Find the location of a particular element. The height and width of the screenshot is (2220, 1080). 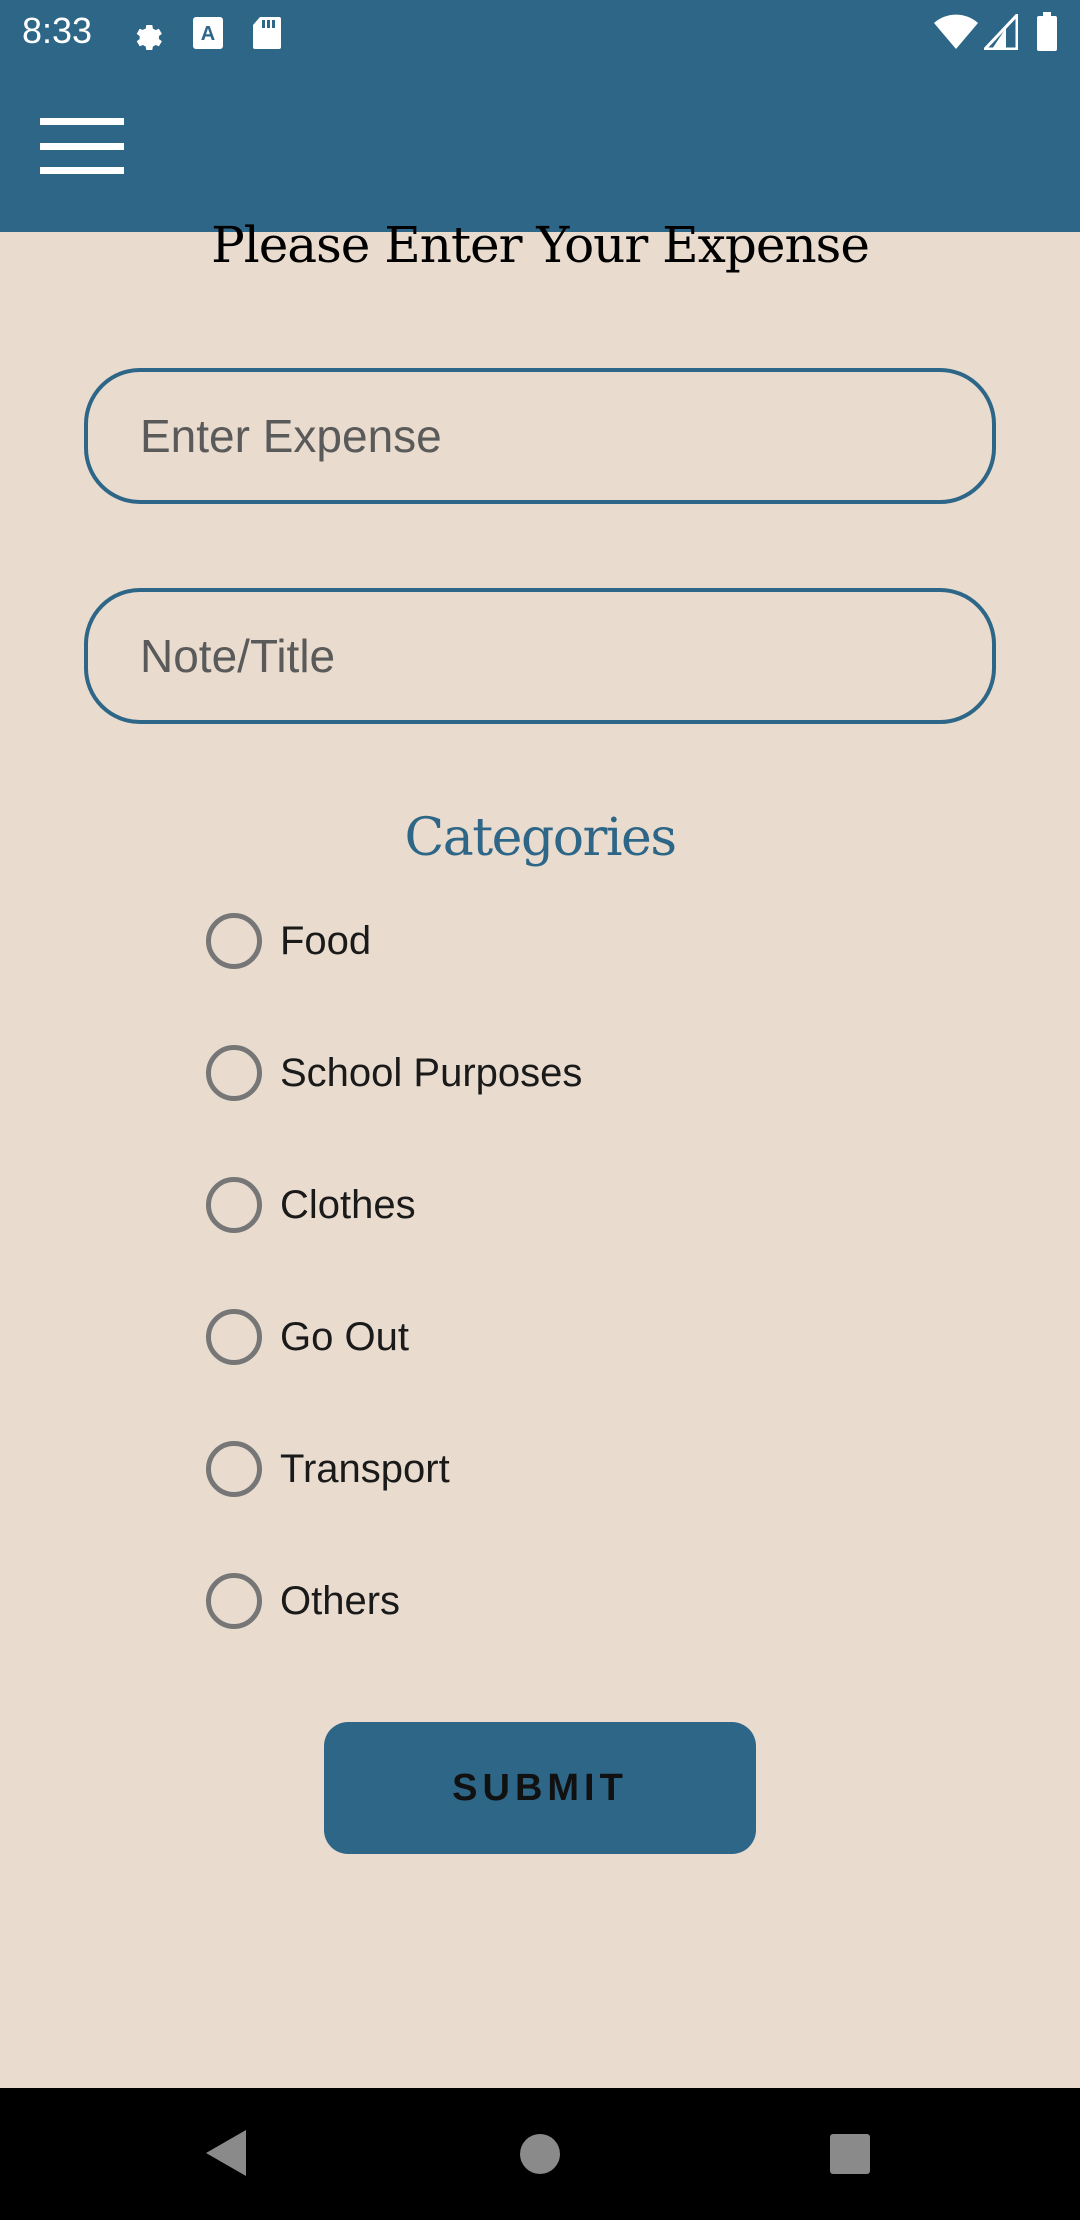

radio-label: Food is located at coordinates (326, 940).